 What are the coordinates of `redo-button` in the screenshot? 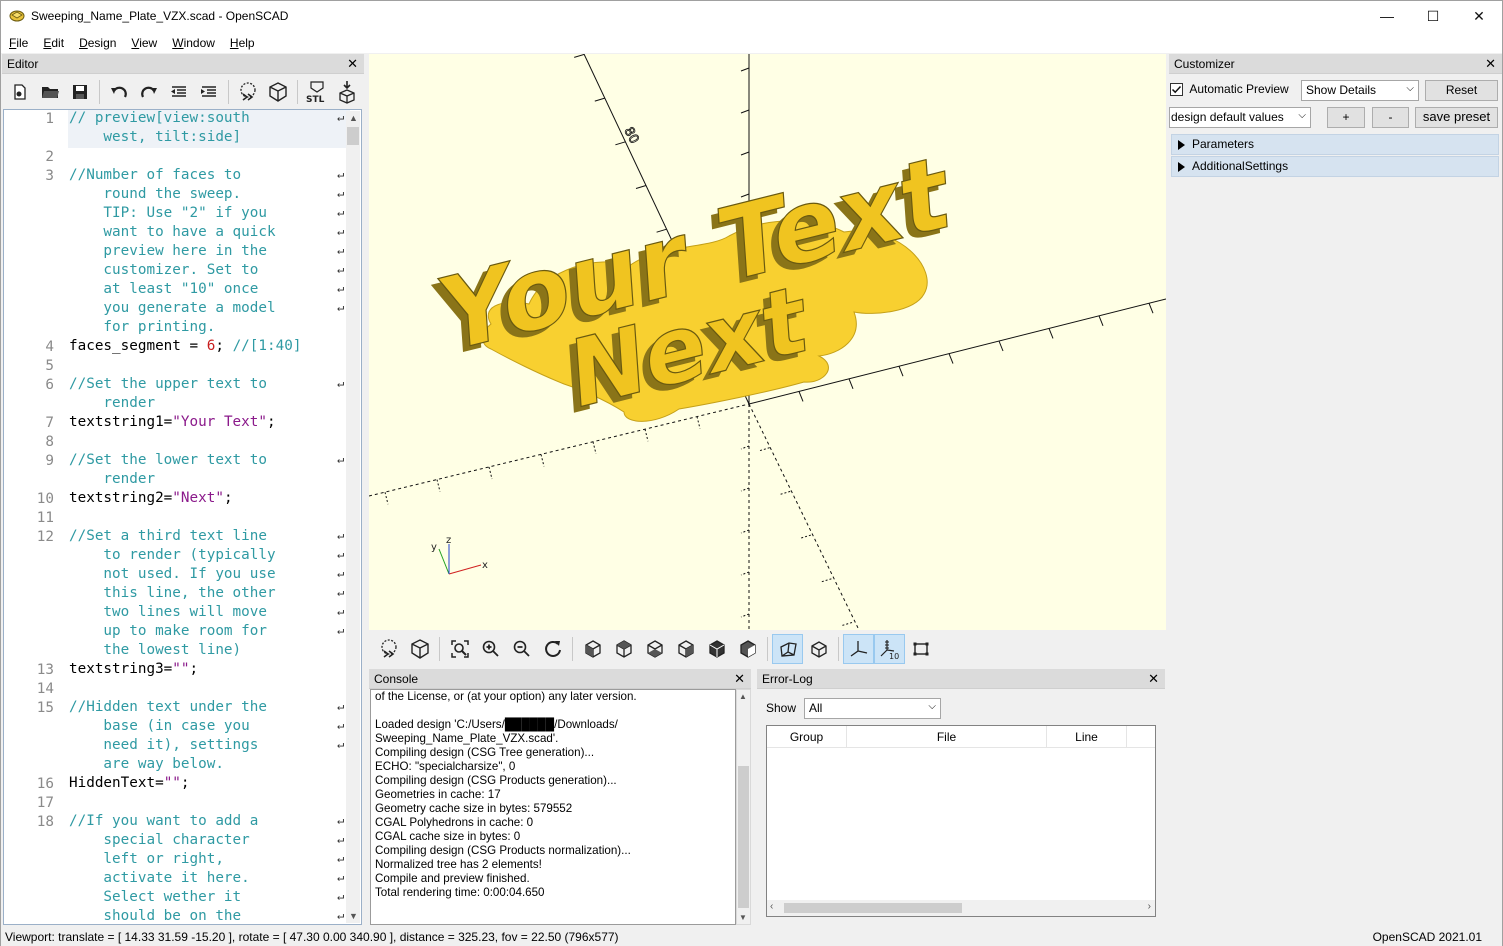 It's located at (149, 92).